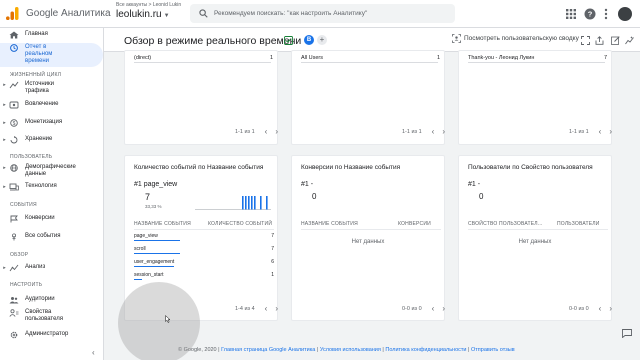 The image size is (640, 360). I want to click on add-comparison-button: +, so click(322, 40).